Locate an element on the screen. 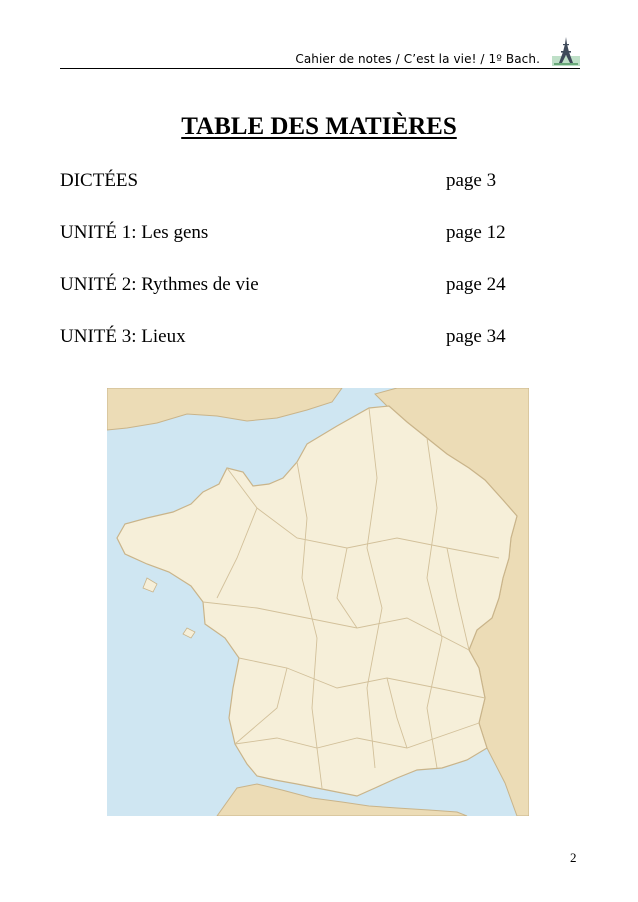 The image size is (638, 902). toc-entry-label: UNITÉ 2: Rythmes de vie is located at coordinates (159, 284).